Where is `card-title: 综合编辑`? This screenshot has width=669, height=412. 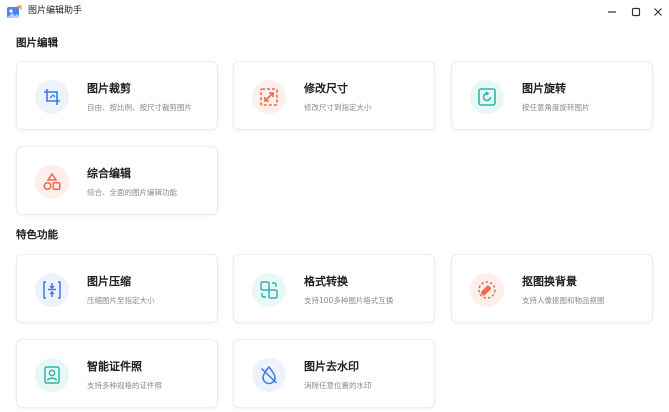
card-title: 综合编辑 is located at coordinates (109, 173).